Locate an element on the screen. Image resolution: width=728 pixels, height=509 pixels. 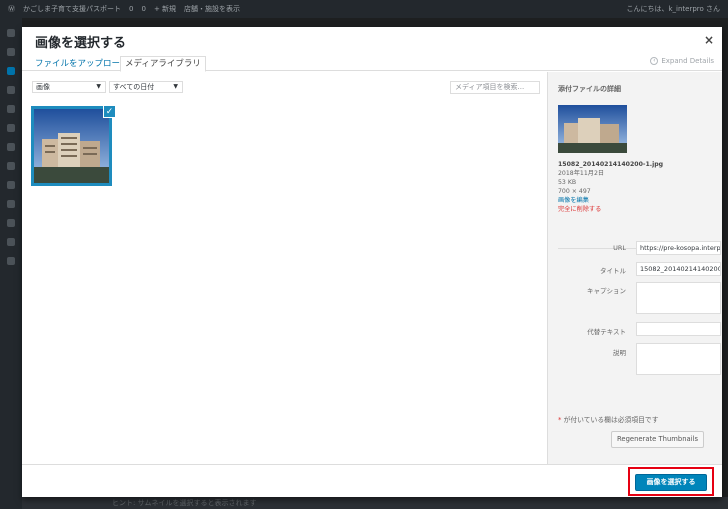
comments-icon is located at coordinates (11, 128).